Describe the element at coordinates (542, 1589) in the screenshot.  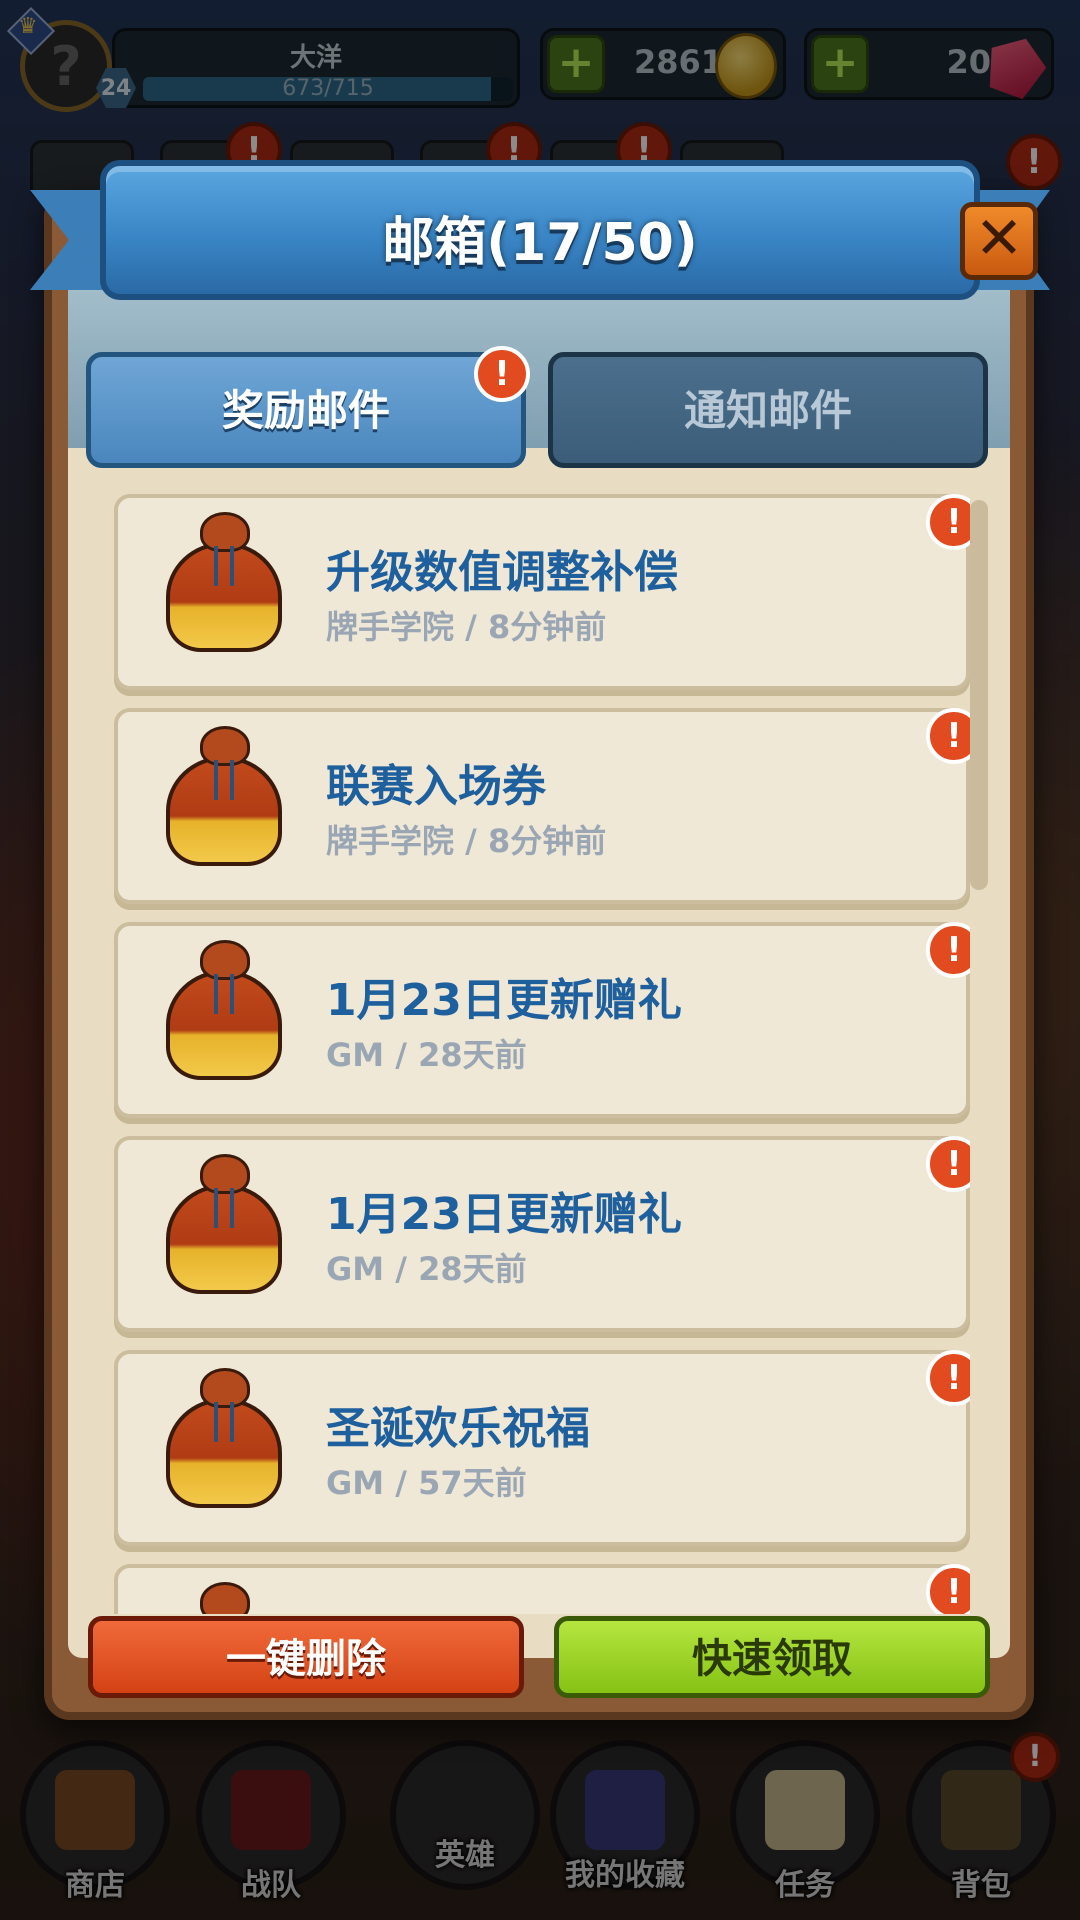
I see `mail-item: !` at that location.